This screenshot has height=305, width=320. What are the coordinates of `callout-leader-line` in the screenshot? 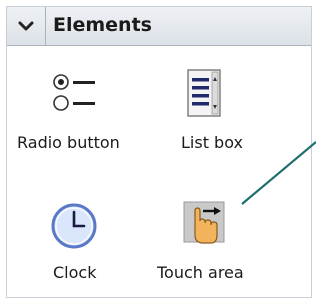 It's located at (278, 173).